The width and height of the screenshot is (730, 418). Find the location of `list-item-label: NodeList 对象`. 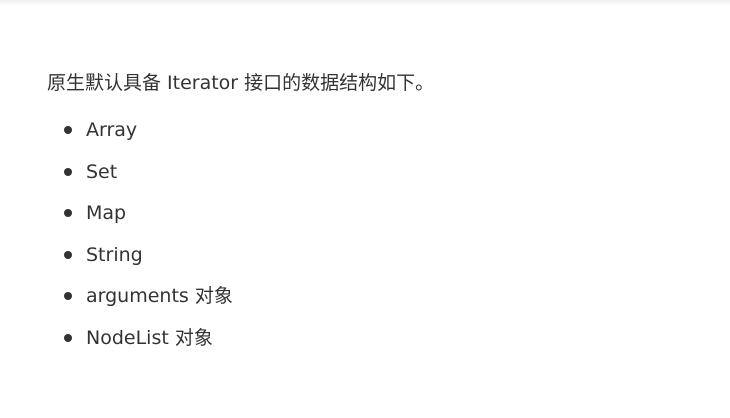

list-item-label: NodeList 对象 is located at coordinates (149, 337).